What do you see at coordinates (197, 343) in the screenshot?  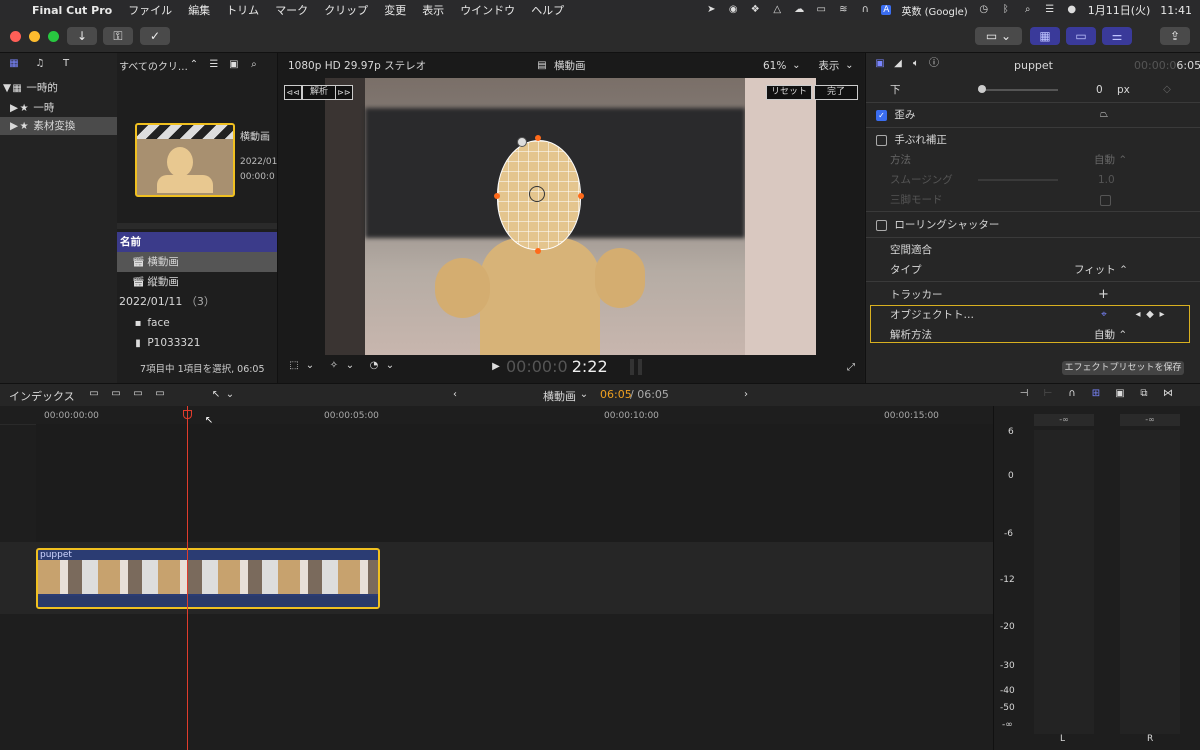 I see `list-item: ▮ P1033321` at bounding box center [197, 343].